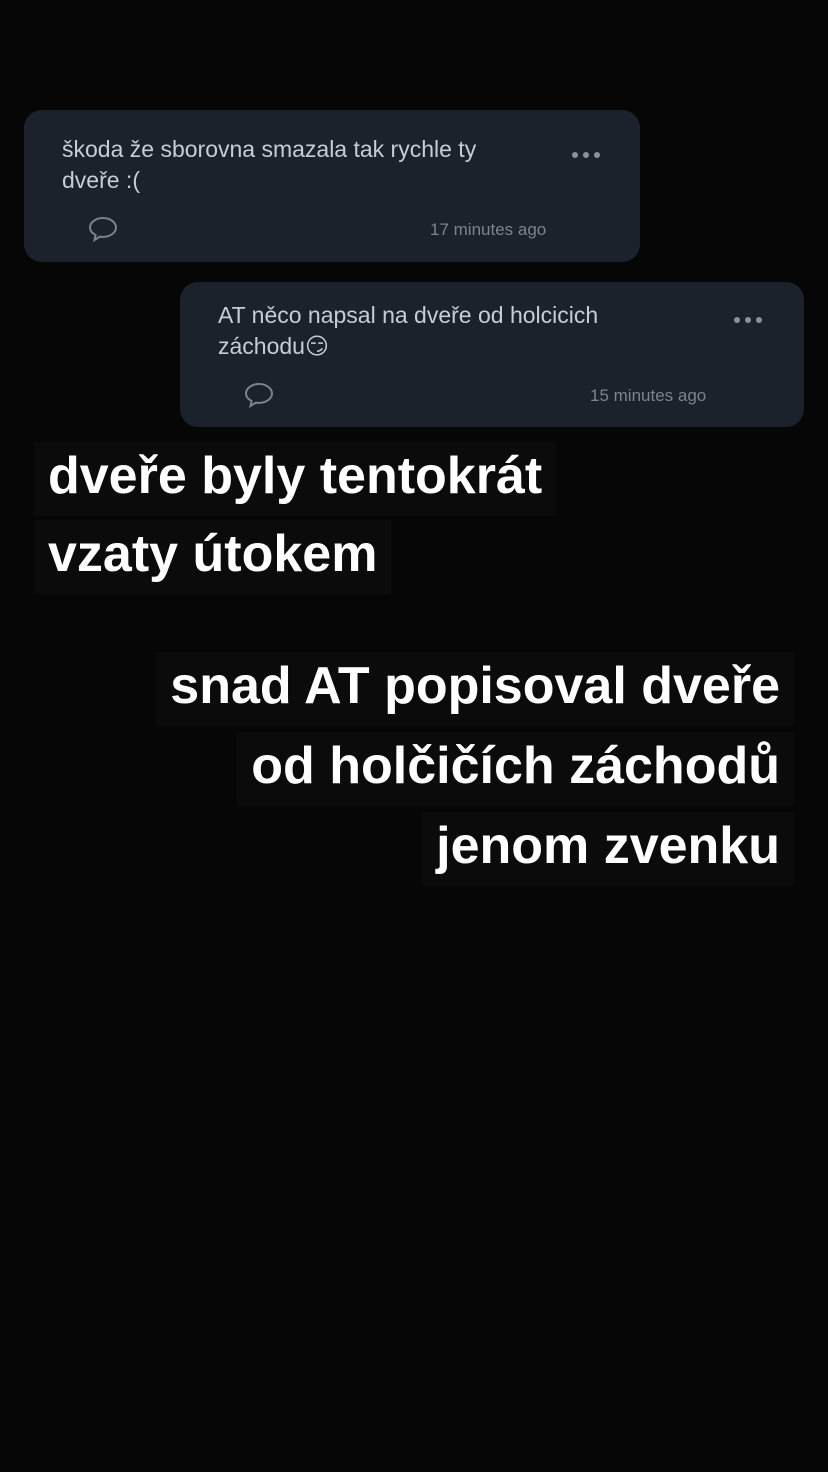 The width and height of the screenshot is (828, 1472). Describe the element at coordinates (608, 849) in the screenshot. I see `caption-line-5: jenom zvenku` at that location.